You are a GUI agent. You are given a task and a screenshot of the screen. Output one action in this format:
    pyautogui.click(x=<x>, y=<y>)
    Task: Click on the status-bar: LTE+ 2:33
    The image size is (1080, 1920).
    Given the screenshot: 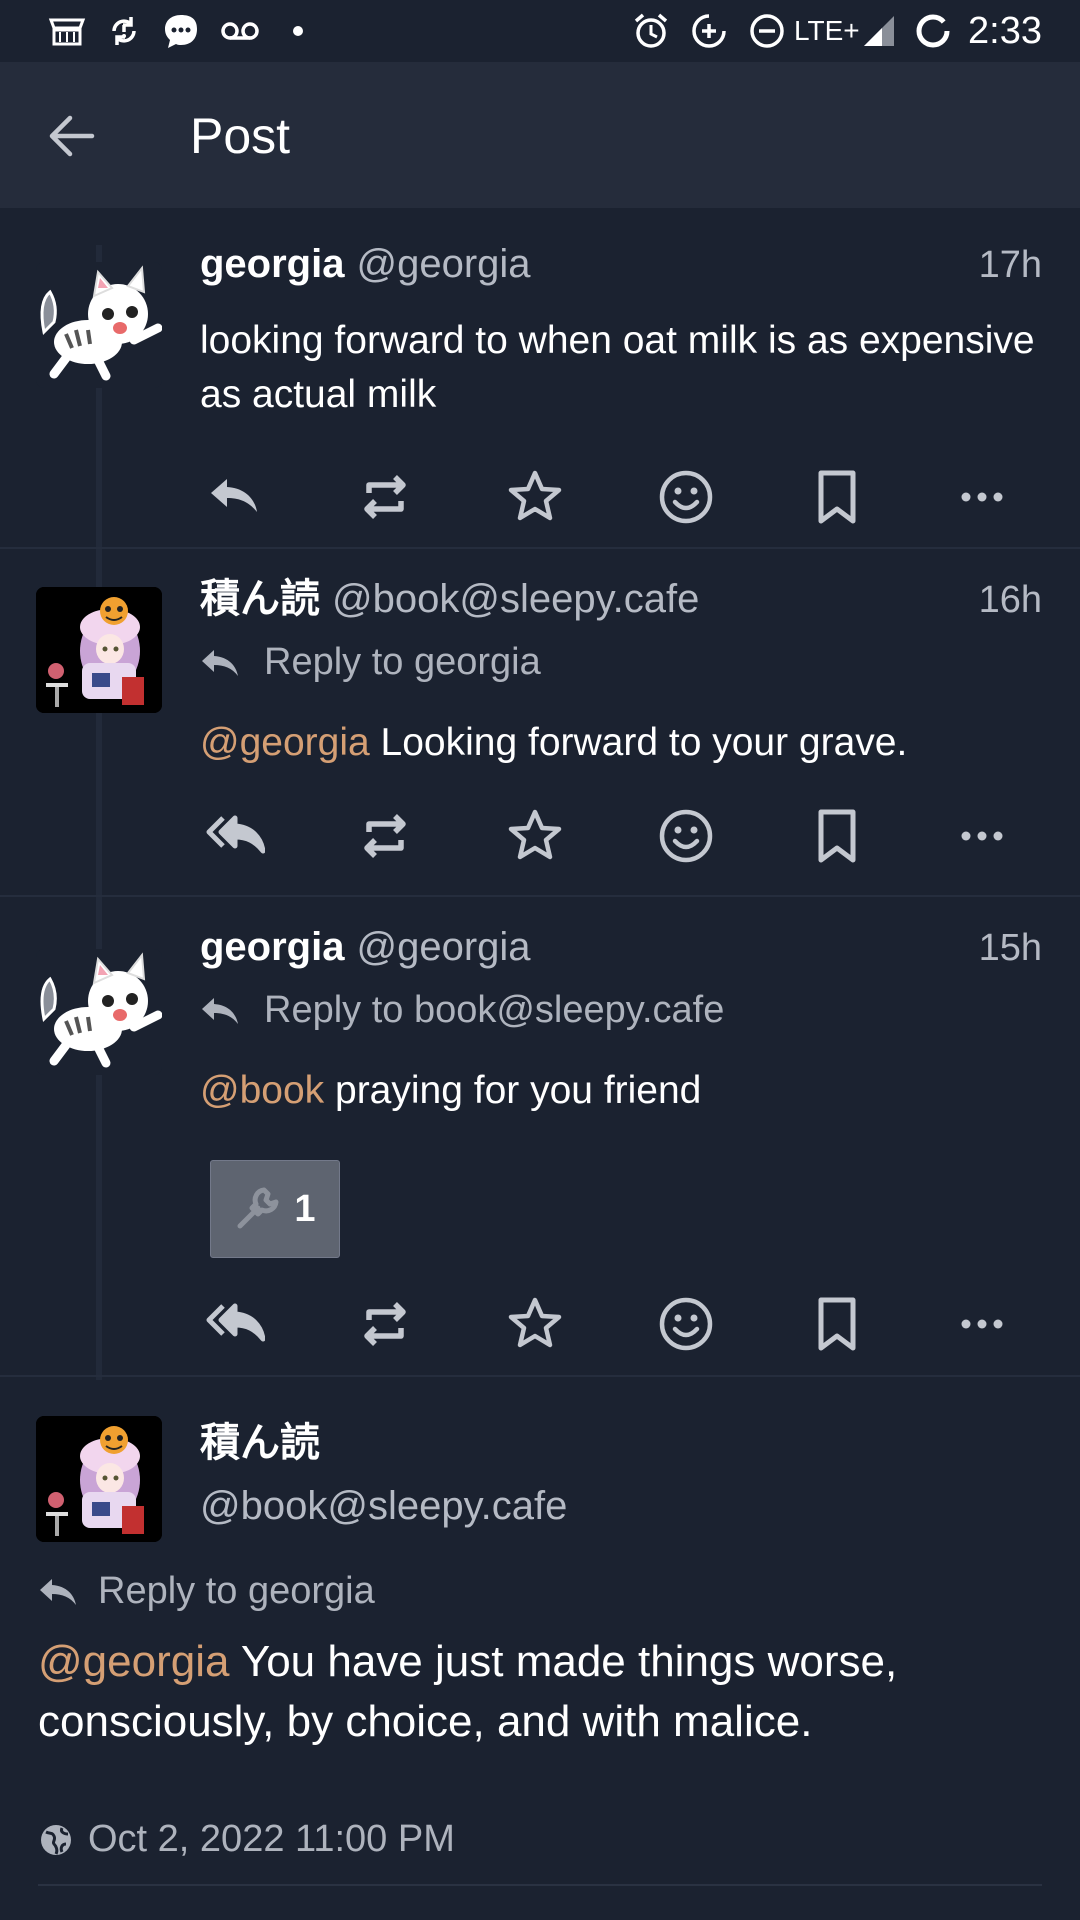 What is the action you would take?
    pyautogui.click(x=540, y=31)
    